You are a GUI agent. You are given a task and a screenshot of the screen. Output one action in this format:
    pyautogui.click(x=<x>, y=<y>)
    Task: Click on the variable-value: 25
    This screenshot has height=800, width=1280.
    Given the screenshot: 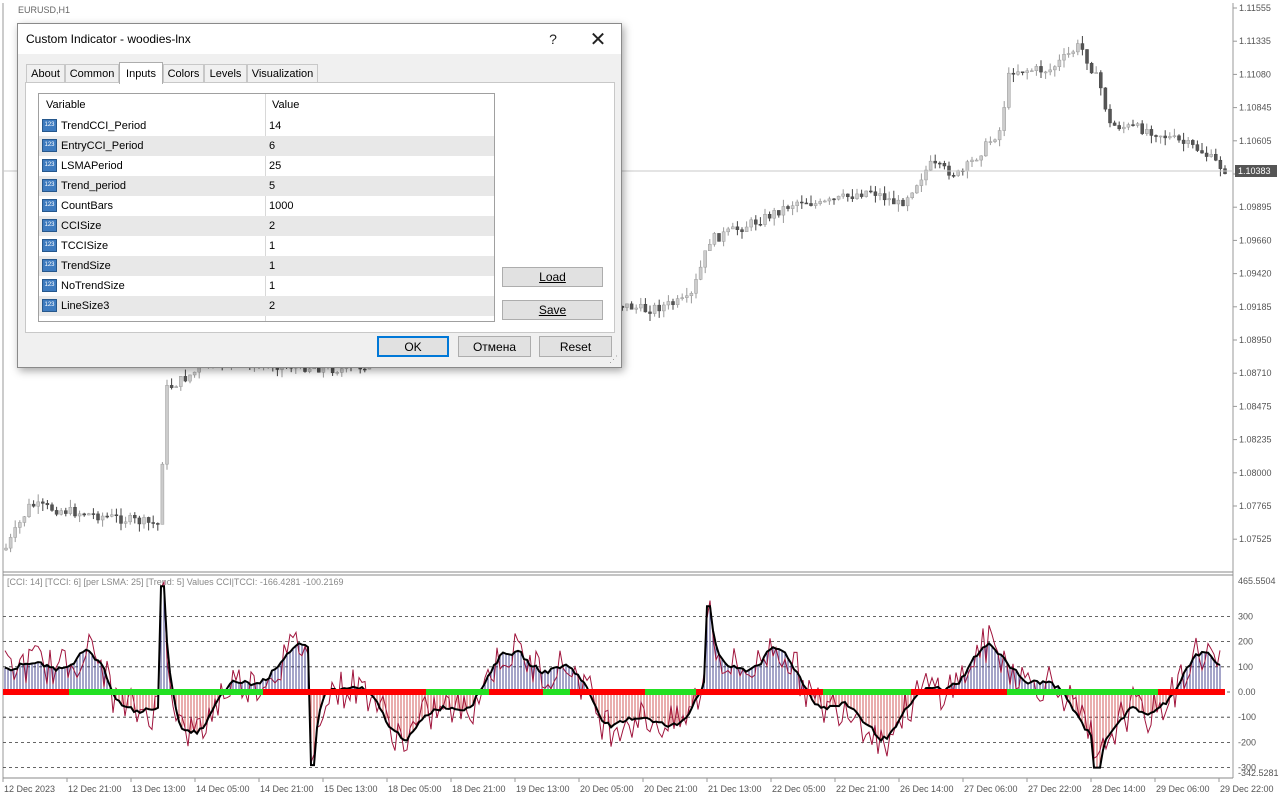 What is the action you would take?
    pyautogui.click(x=275, y=166)
    